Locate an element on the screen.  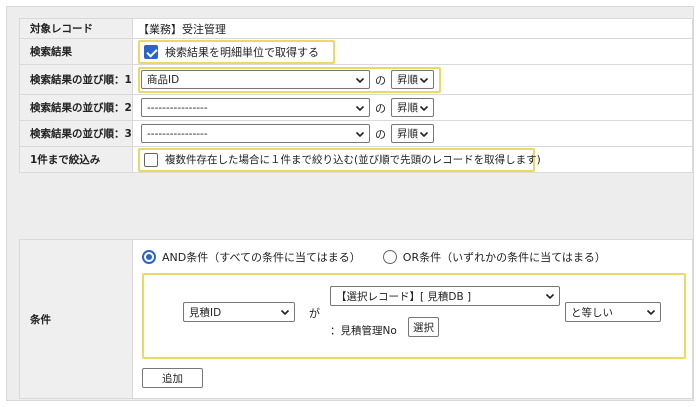
sort1-field-value: 商品ID is located at coordinates (163, 80).